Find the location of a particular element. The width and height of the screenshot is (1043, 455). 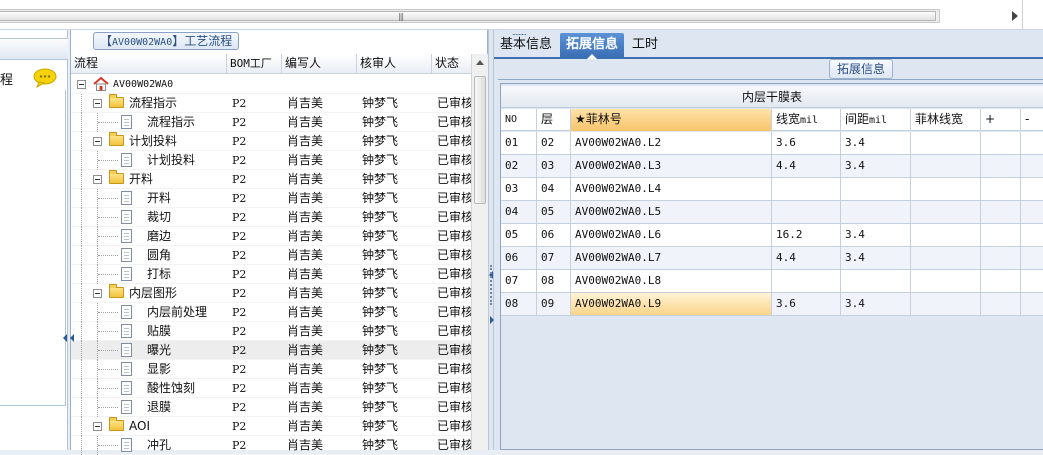

line-width-cell: 3.6 is located at coordinates (806, 304).